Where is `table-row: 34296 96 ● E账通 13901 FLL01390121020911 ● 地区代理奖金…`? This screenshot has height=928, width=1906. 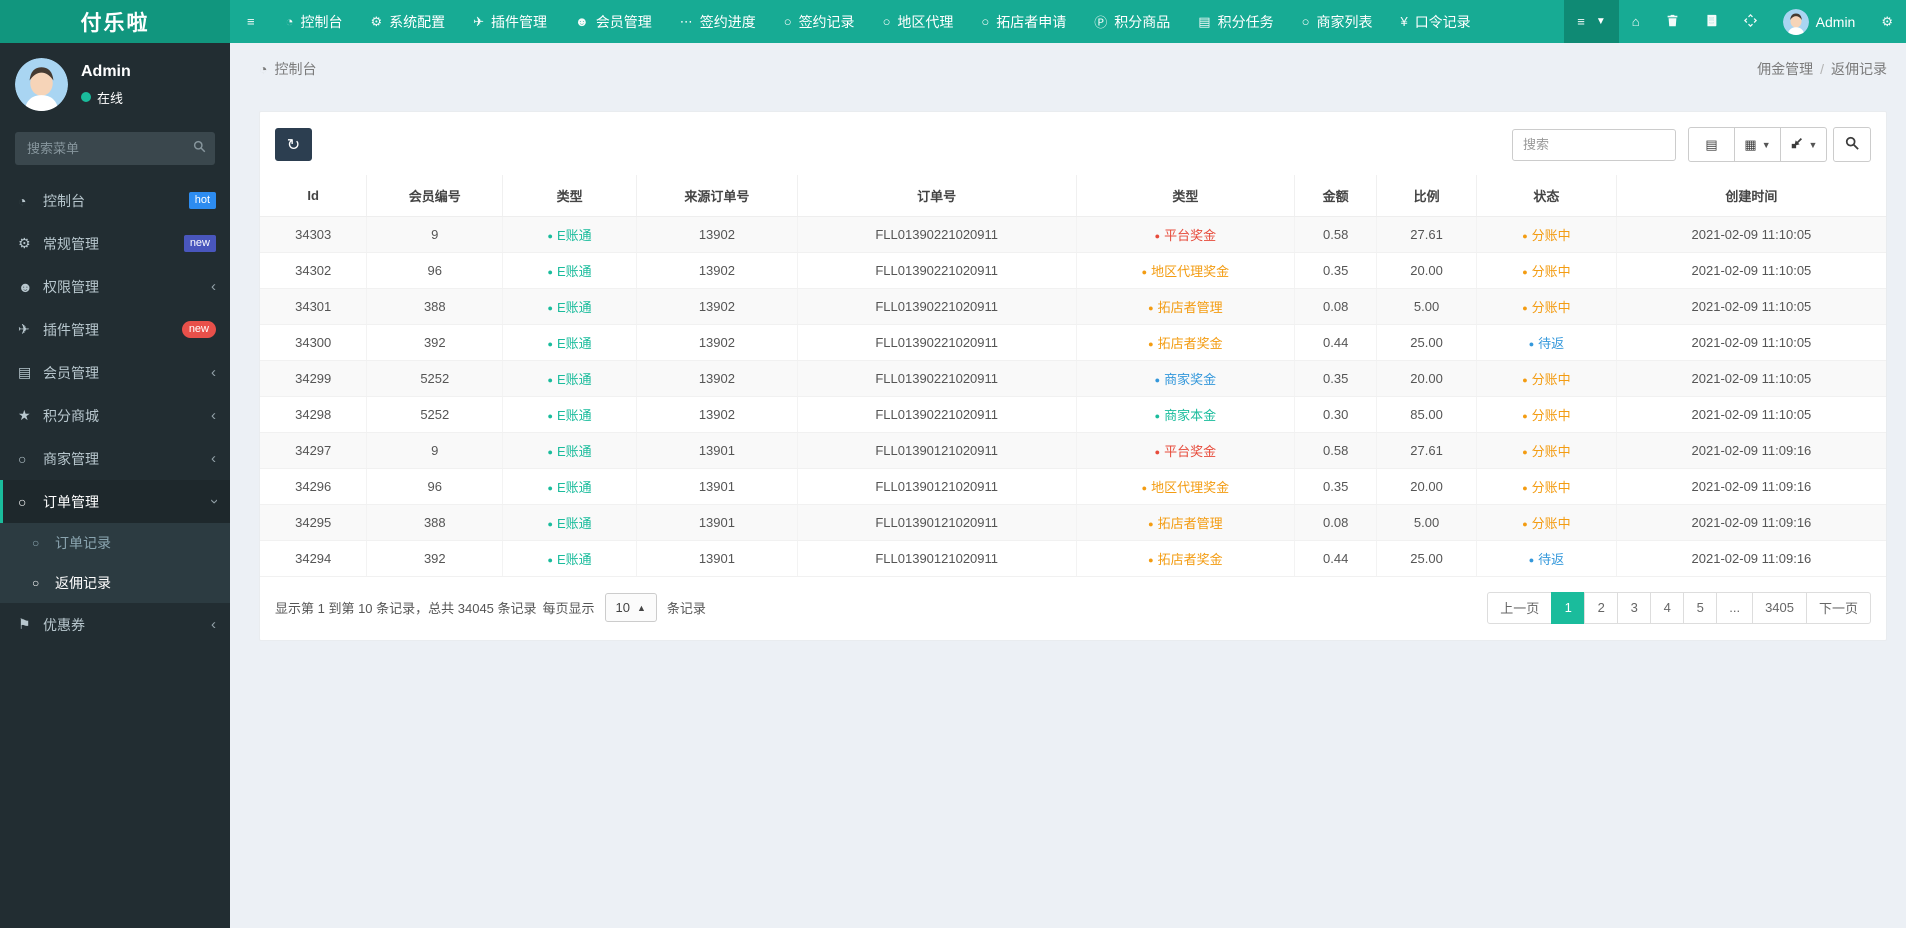 table-row: 34296 96 ● E账通 13901 FLL01390121020911 ● 地区代理奖金… is located at coordinates (1073, 486).